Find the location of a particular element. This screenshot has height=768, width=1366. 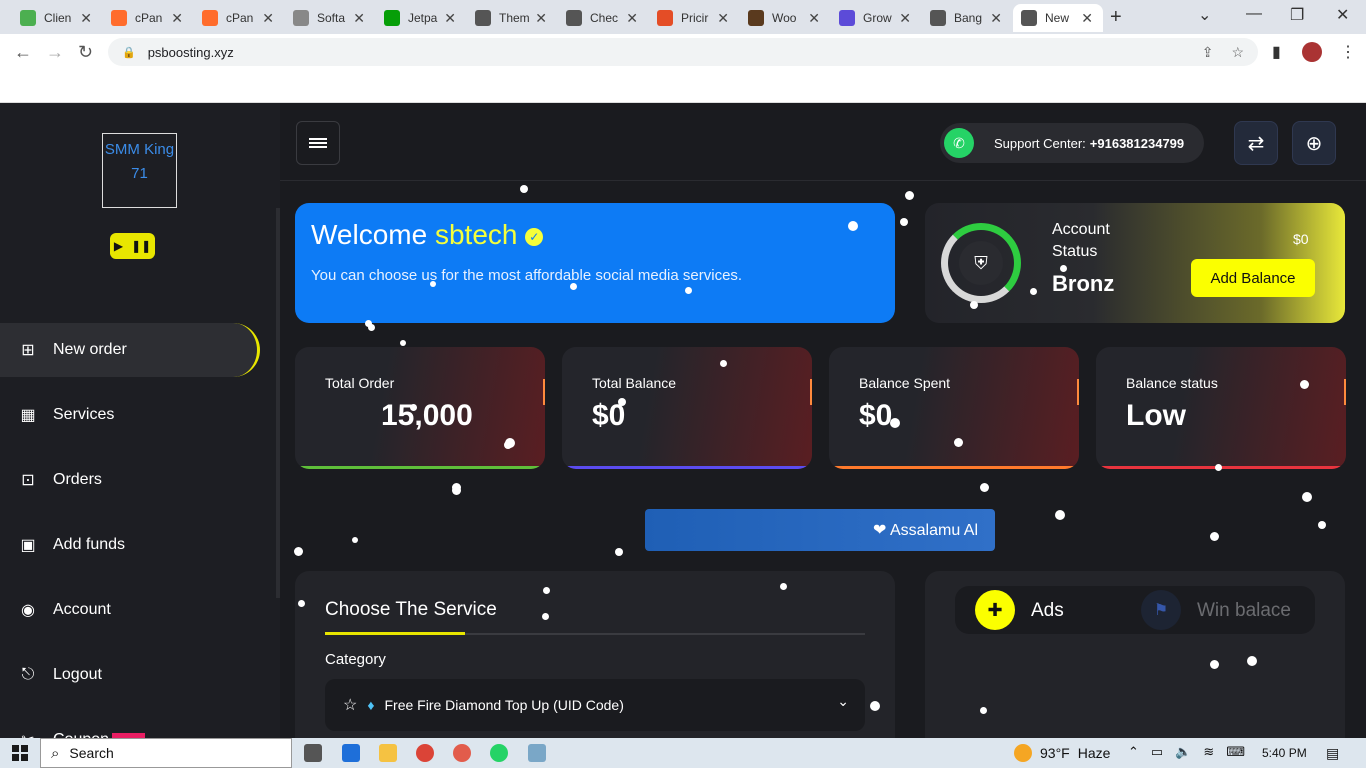

browser-tab: Jetpa ✕ is located at coordinates (421, 18).